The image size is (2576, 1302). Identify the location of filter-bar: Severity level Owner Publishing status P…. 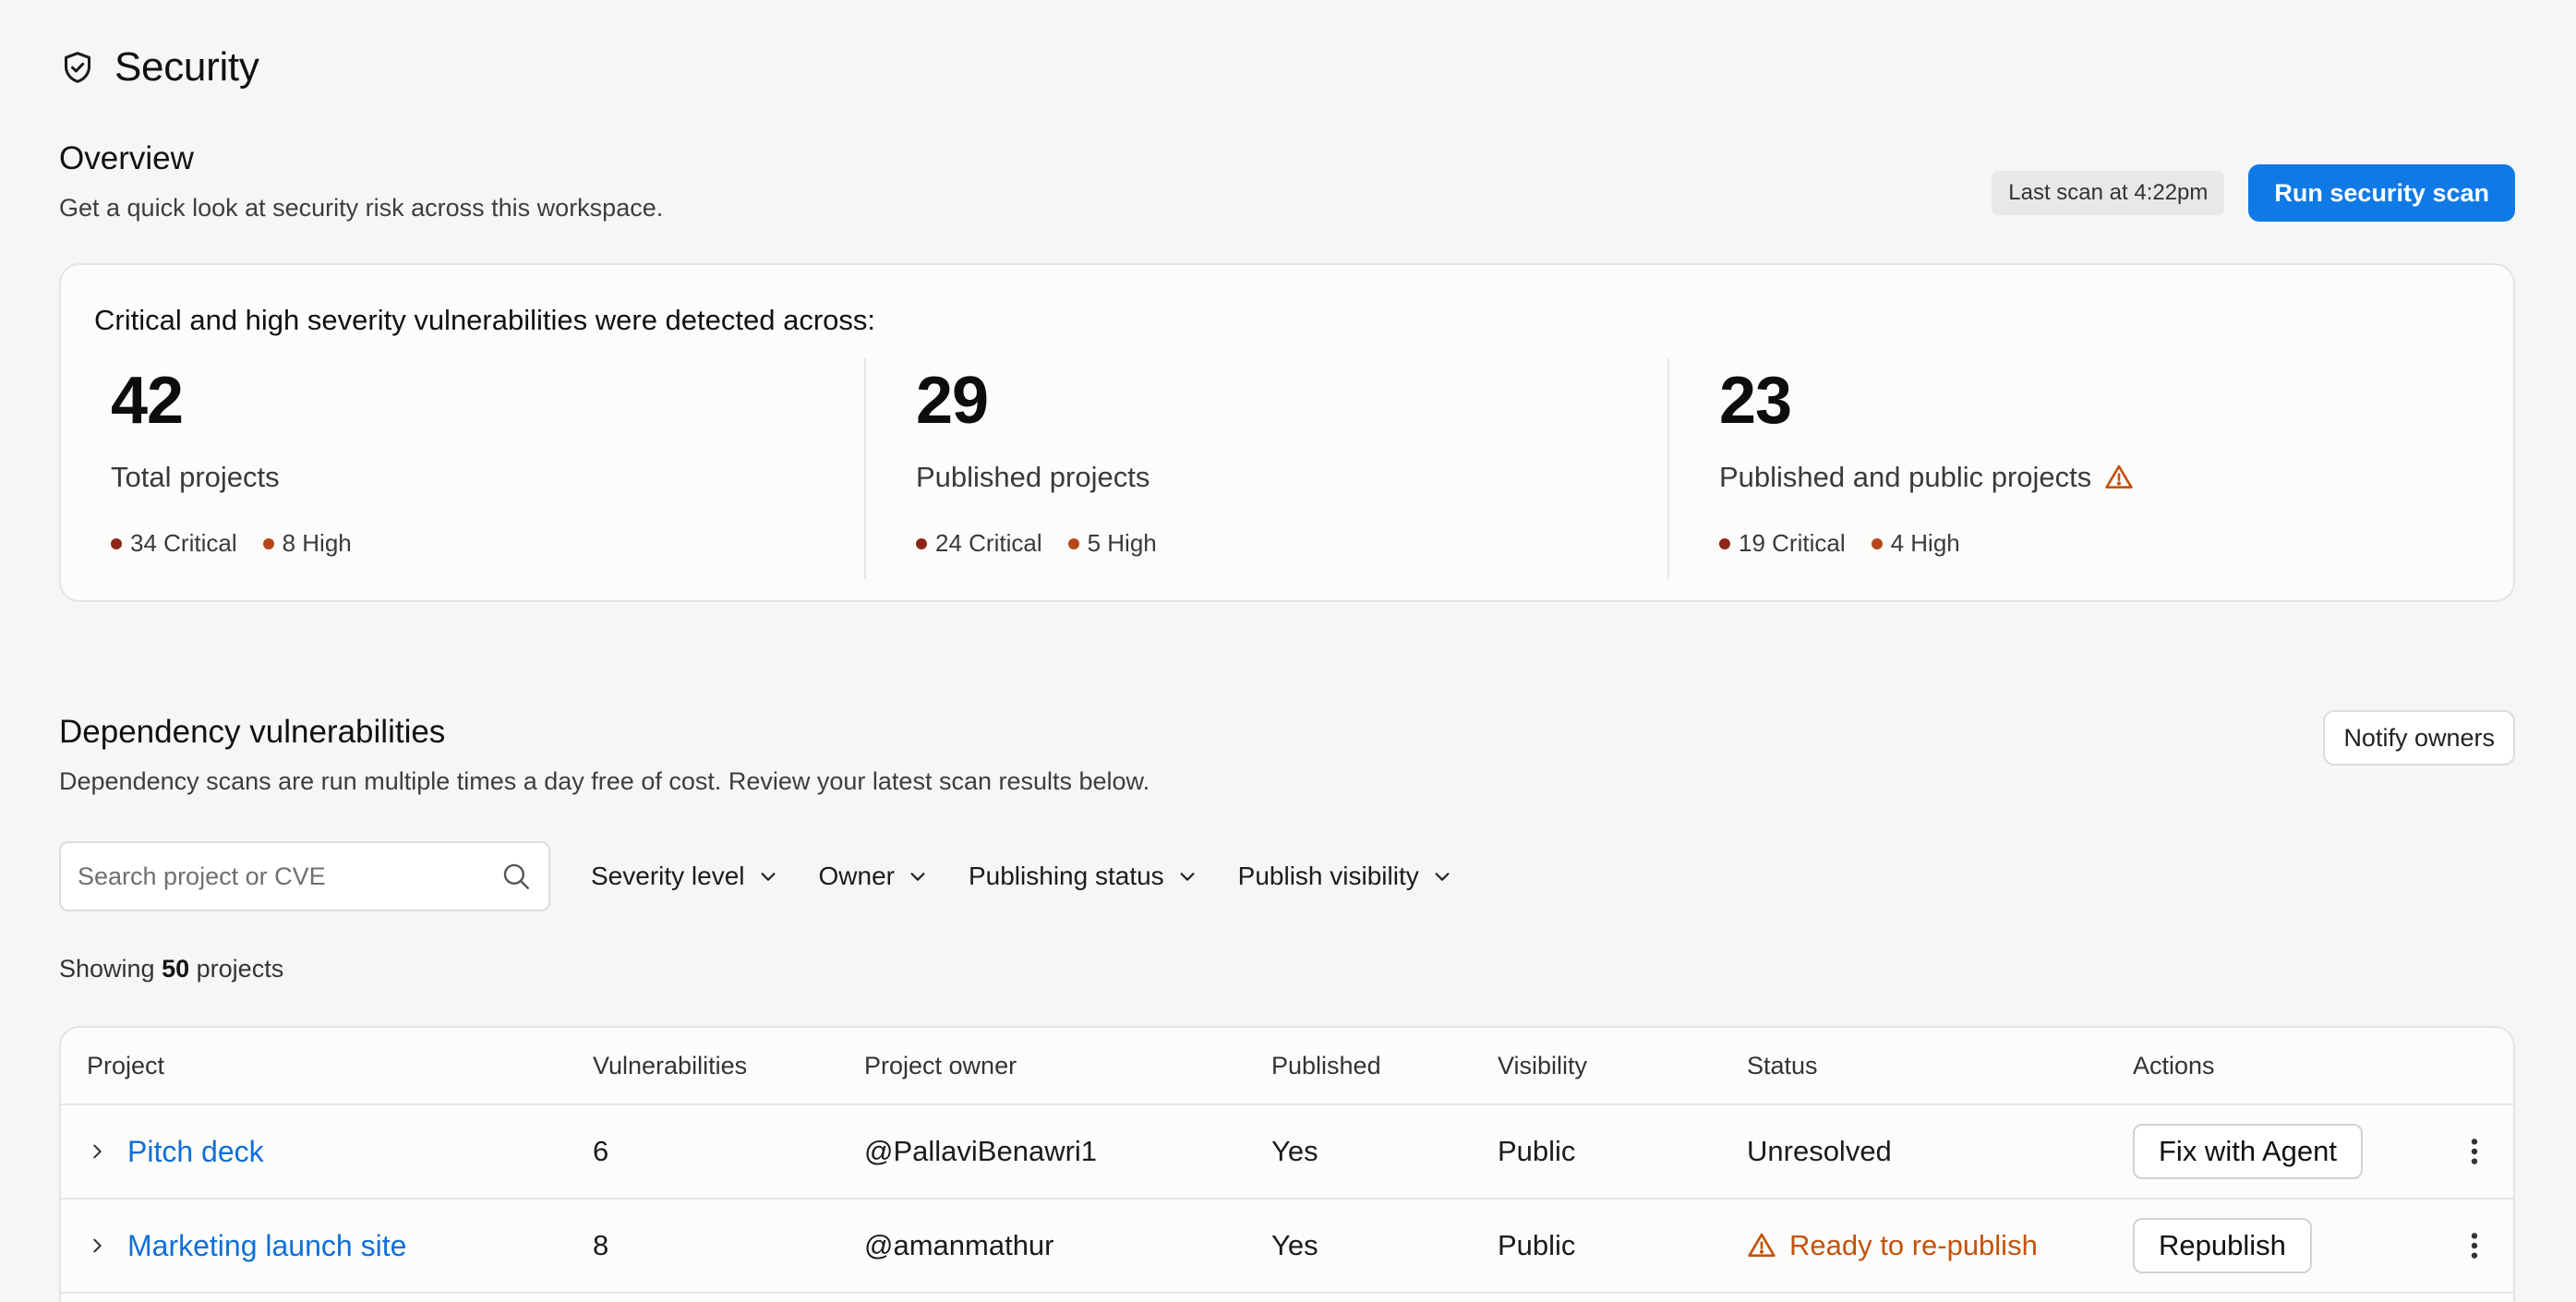
(755, 876).